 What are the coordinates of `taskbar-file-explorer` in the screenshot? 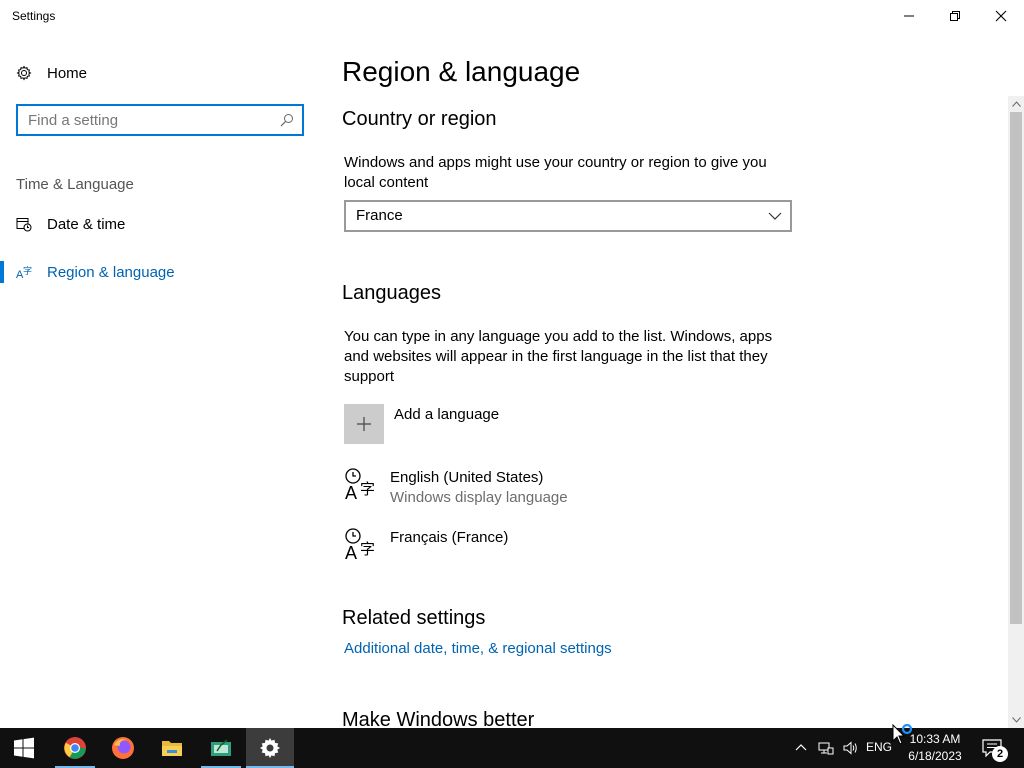 It's located at (172, 748).